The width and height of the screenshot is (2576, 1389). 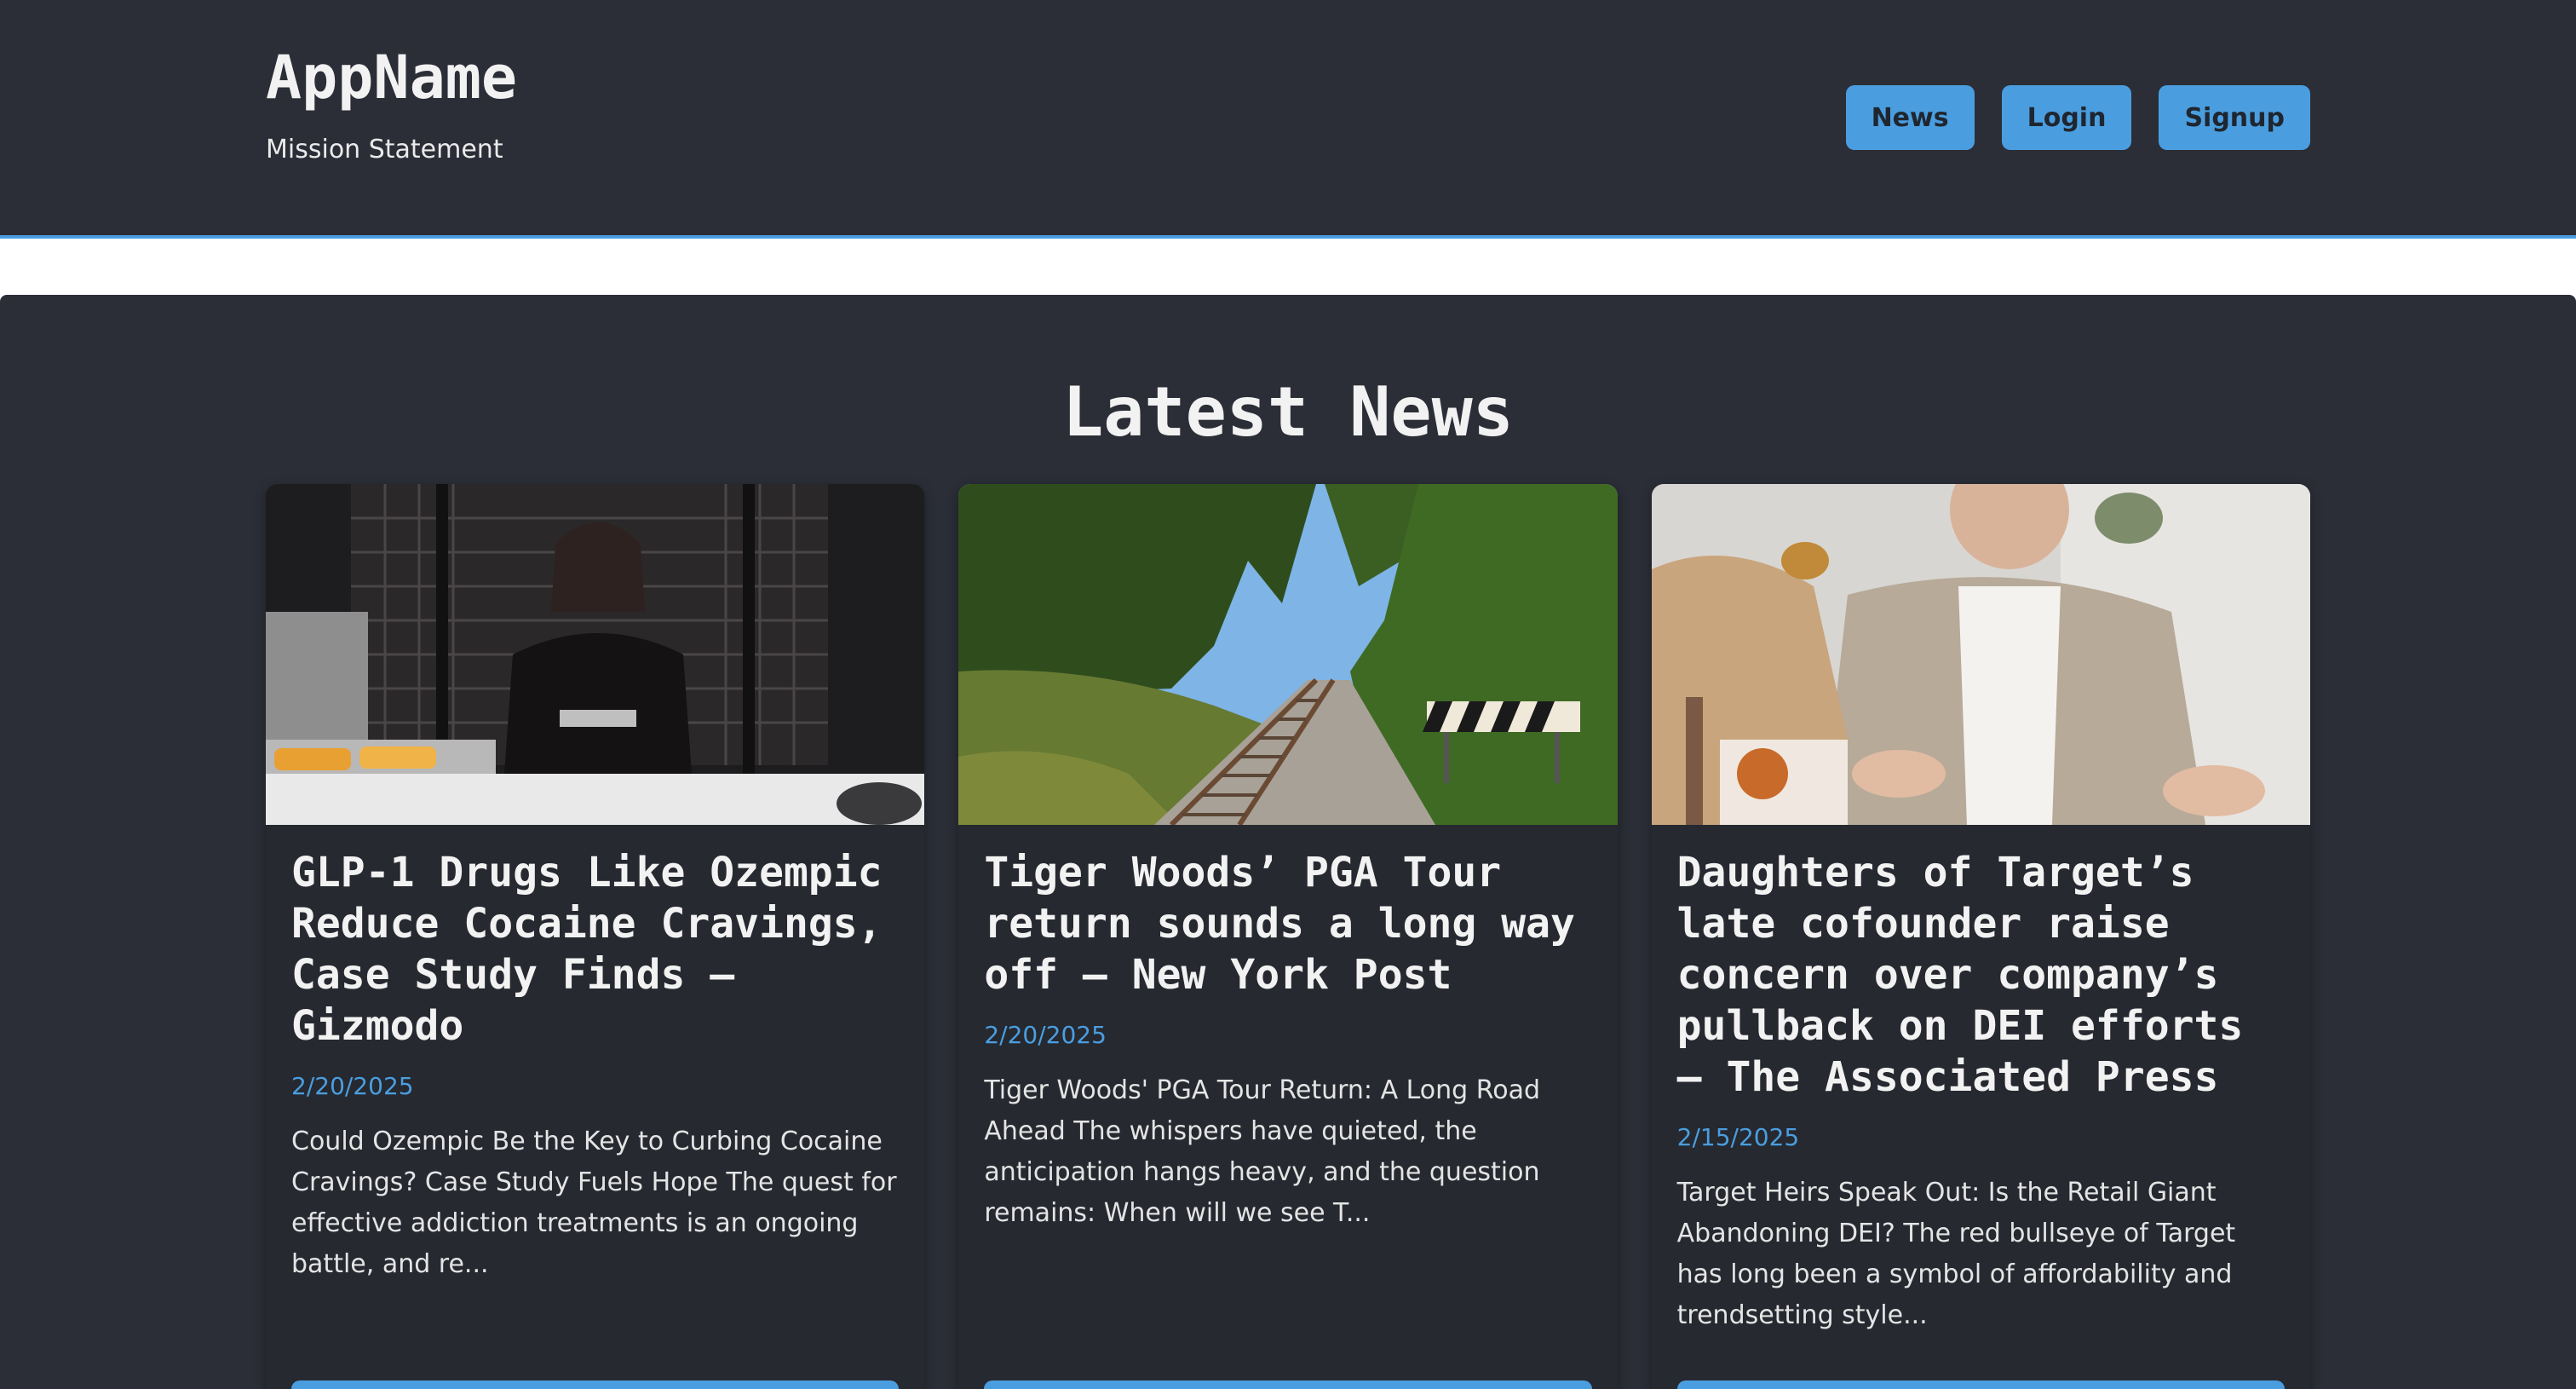 What do you see at coordinates (2234, 117) in the screenshot?
I see `signup-button: Signup` at bounding box center [2234, 117].